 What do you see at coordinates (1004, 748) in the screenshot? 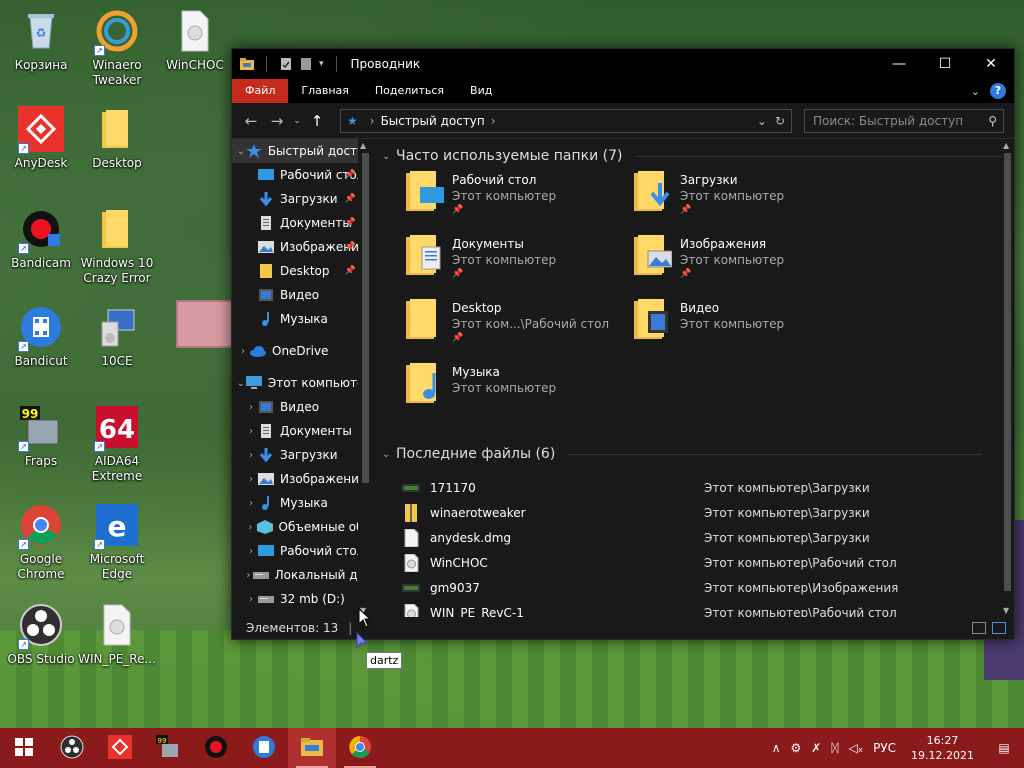
I see `notifications-icon: ▤` at bounding box center [1004, 748].